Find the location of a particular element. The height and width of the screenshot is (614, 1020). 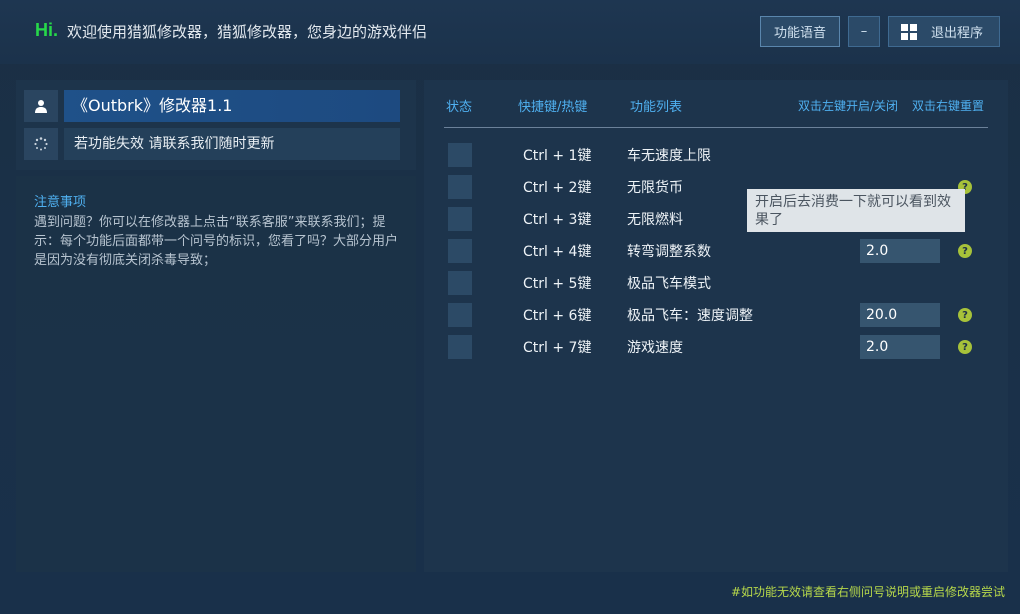

notice-title: 注意事项 is located at coordinates (60, 202).